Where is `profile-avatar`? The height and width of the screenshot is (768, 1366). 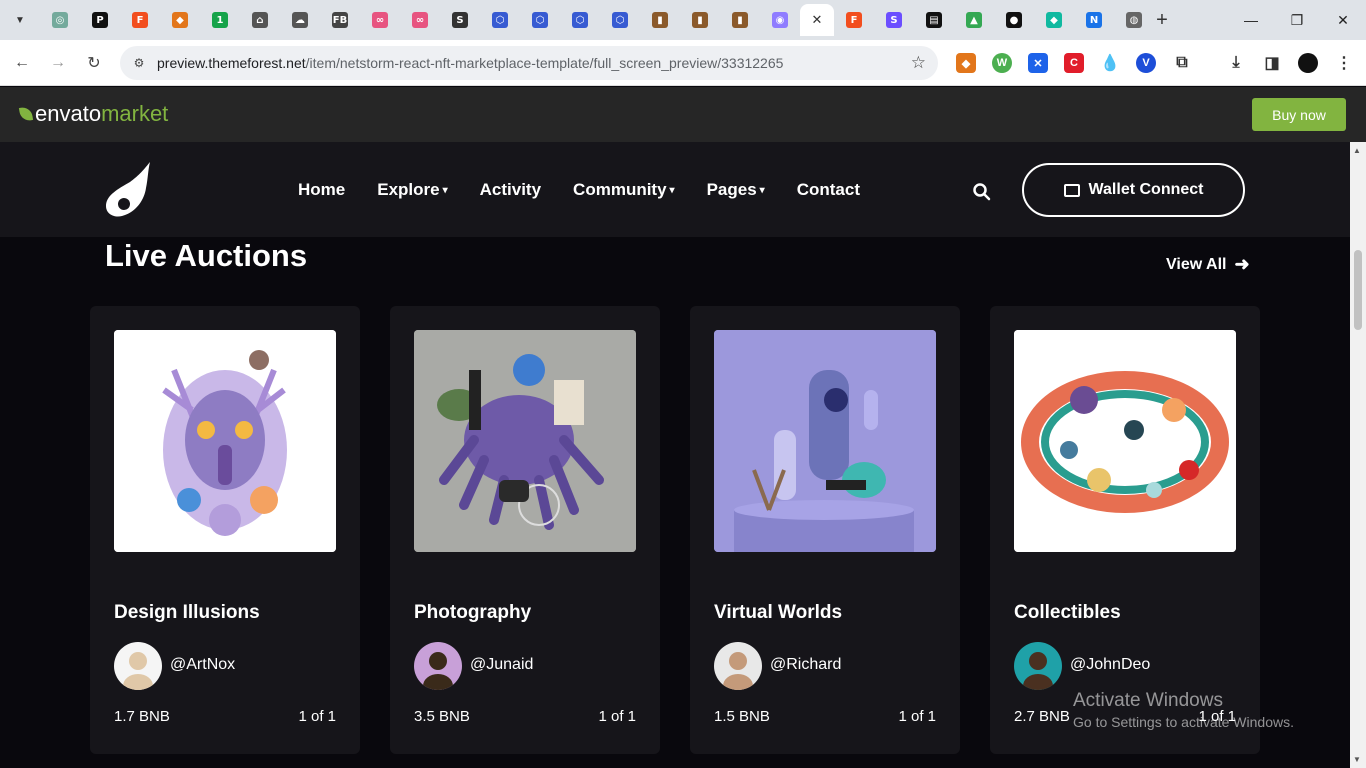 profile-avatar is located at coordinates (1308, 63).